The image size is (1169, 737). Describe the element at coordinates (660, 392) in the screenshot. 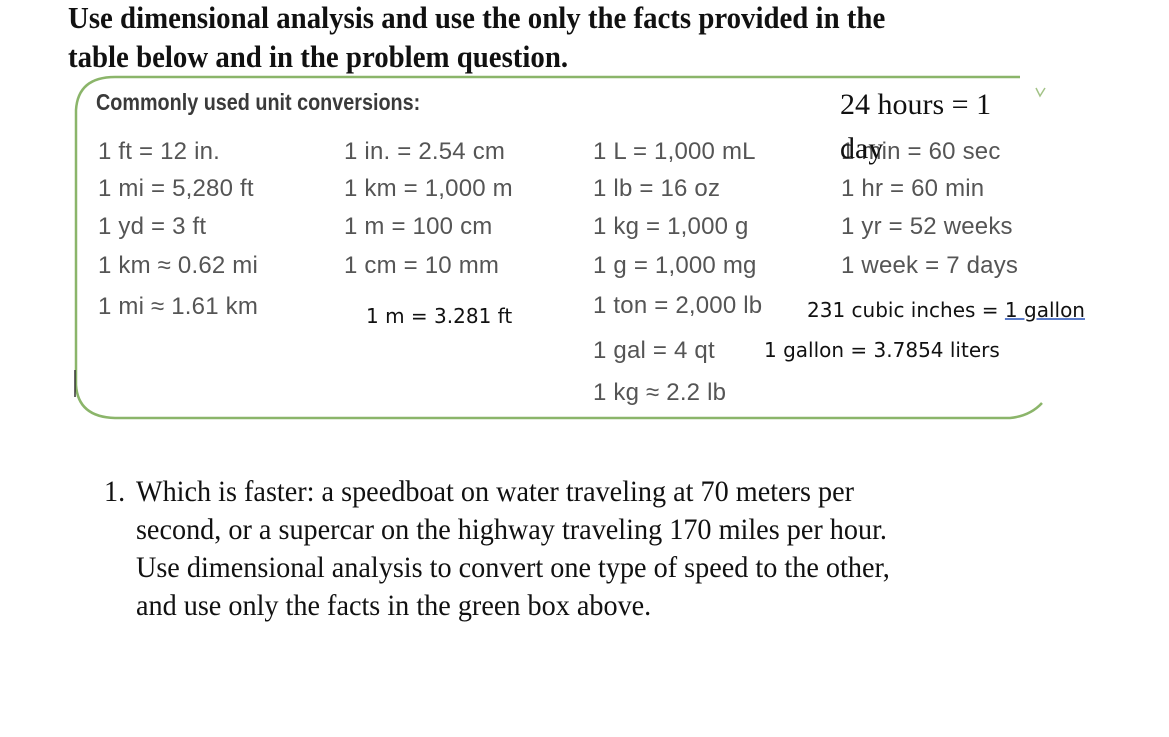

I see `conversion-kg-lb: 1 kg ≈ 2.2 lb` at that location.